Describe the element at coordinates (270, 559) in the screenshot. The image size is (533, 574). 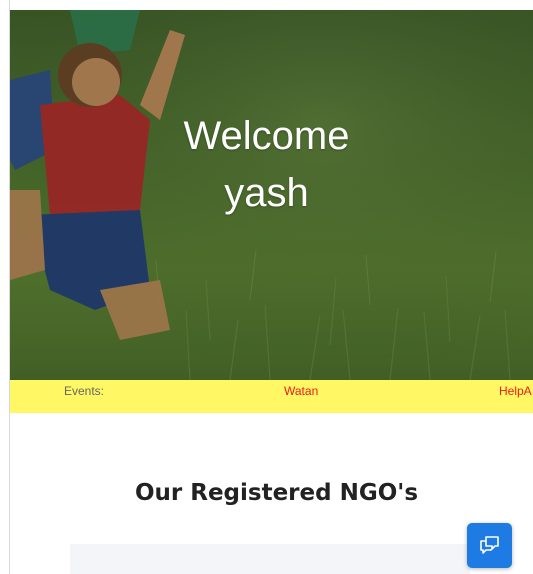
I see `ngo-card` at that location.